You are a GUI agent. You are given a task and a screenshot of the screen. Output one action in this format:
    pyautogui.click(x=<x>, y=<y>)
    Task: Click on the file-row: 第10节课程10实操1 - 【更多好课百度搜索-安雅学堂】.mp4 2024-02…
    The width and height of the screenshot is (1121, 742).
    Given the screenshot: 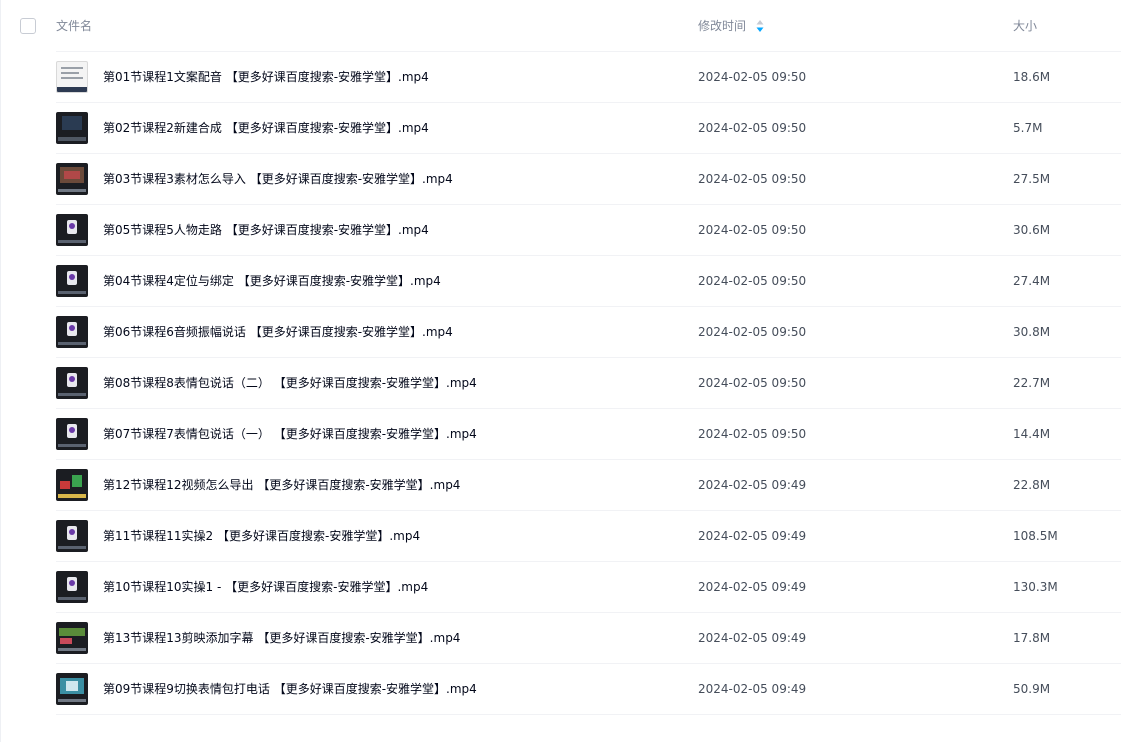 What is the action you would take?
    pyautogui.click(x=560, y=587)
    